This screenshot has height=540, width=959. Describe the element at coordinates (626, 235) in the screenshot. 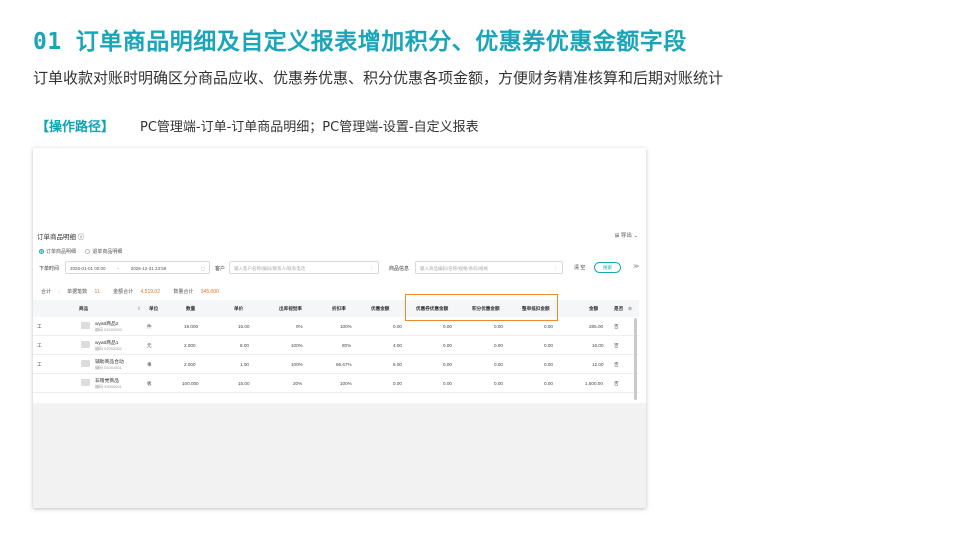

I see `export-button: ⊞ 导出 ⌄` at that location.